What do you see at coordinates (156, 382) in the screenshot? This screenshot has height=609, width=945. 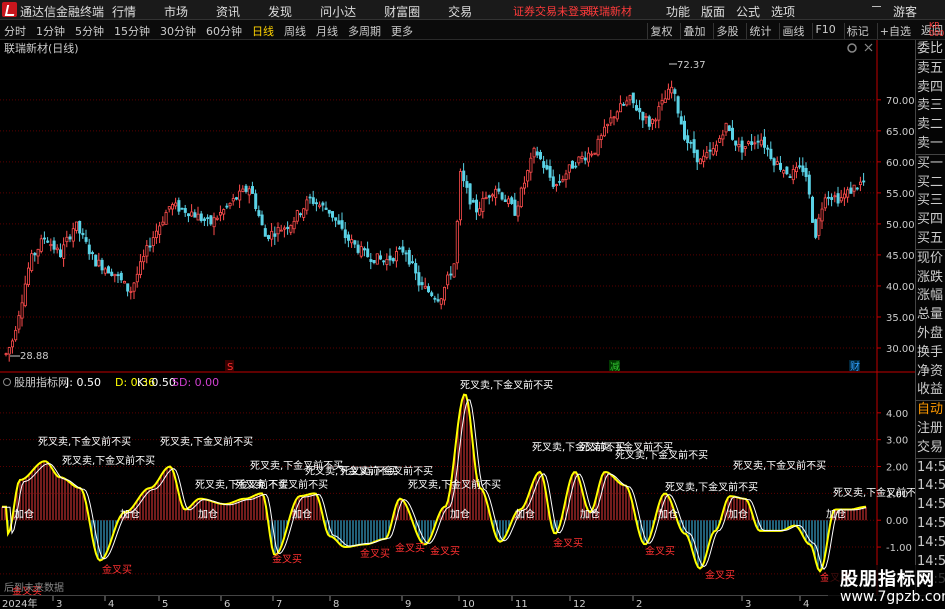 I see `indicator-k-value: K: 0.50` at bounding box center [156, 382].